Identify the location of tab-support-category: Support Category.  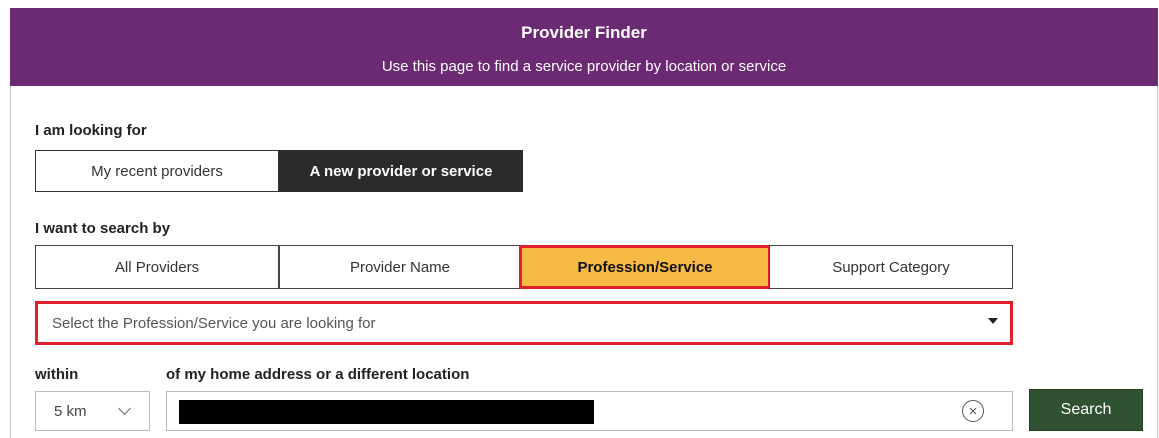
(891, 267).